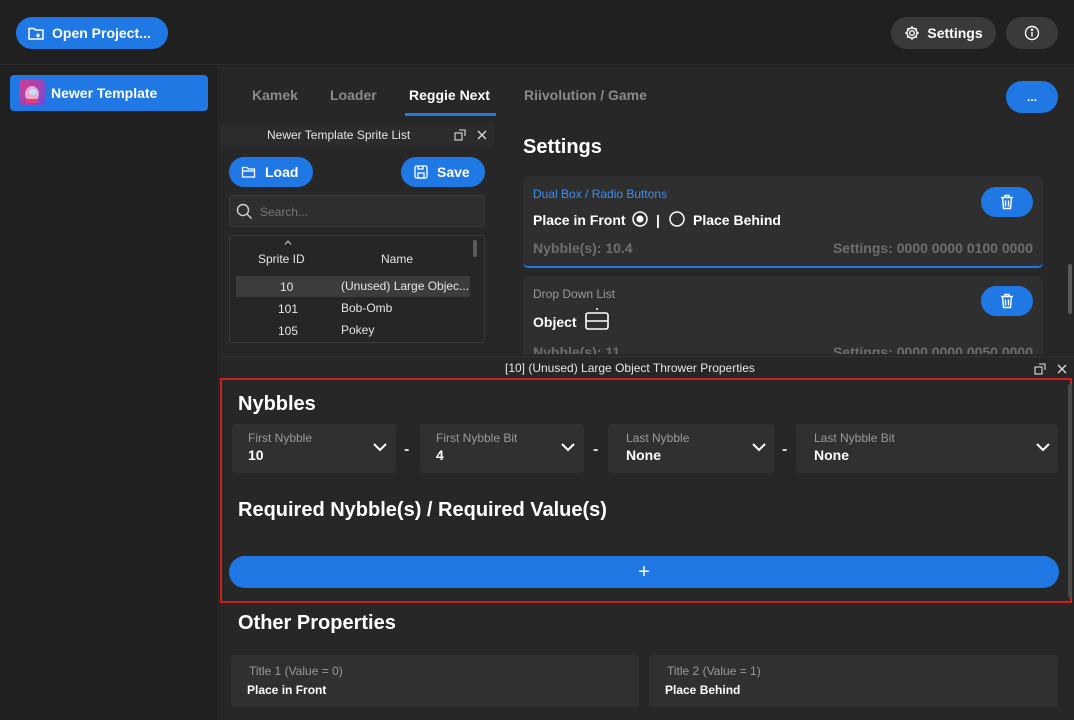 Image resolution: width=1074 pixels, height=720 pixels. Describe the element at coordinates (32, 93) in the screenshot. I see `project-avatar-icon` at that location.